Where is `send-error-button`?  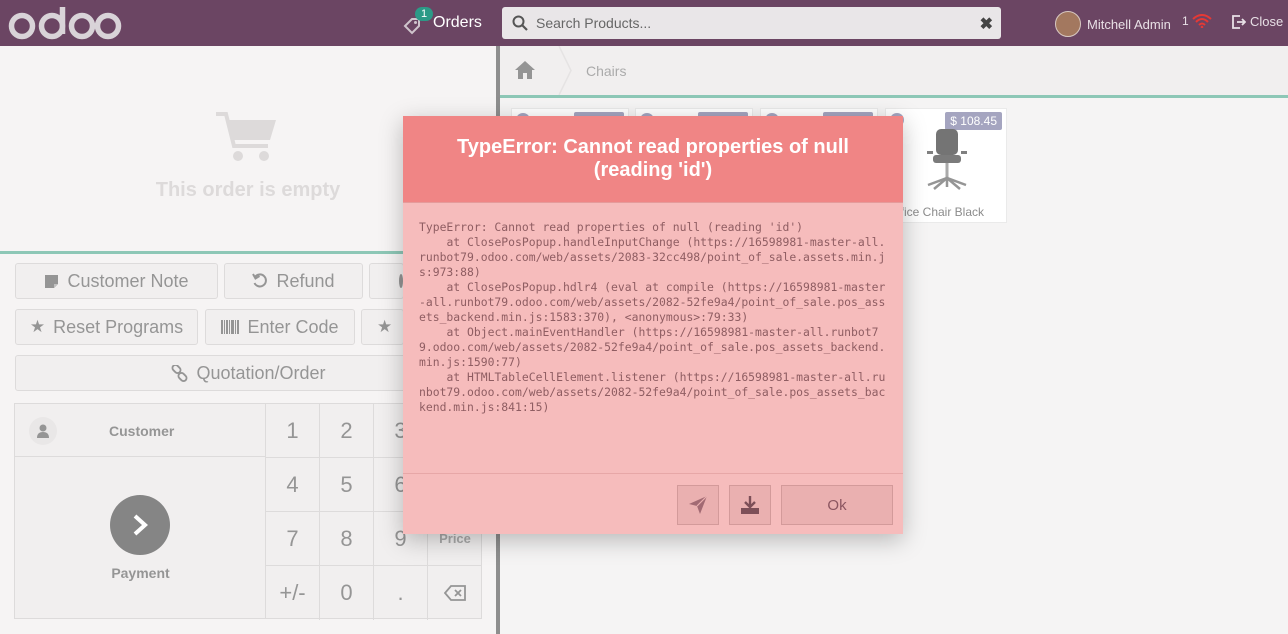
send-error-button is located at coordinates (698, 505).